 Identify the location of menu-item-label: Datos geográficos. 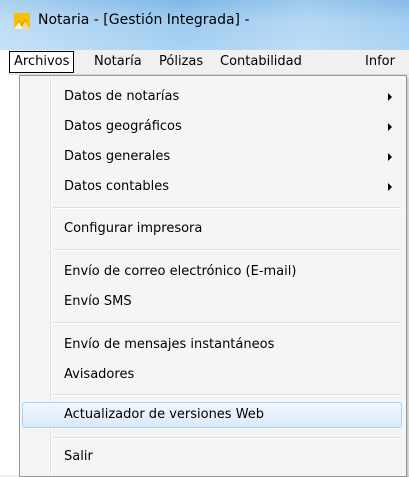
(123, 126).